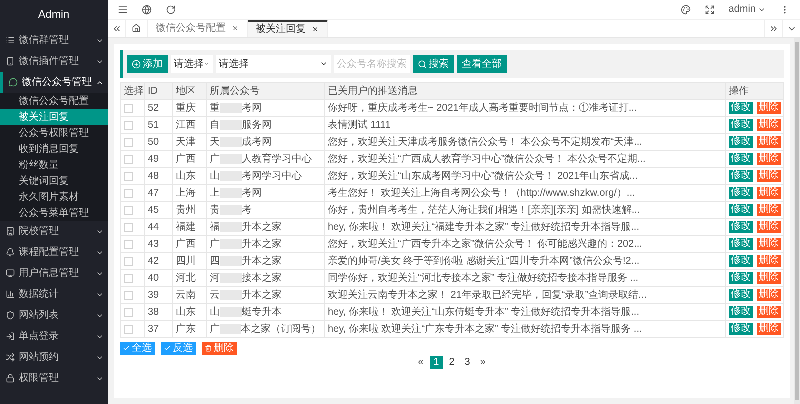  I want to click on scrollbar-thumb, so click(797, 221).